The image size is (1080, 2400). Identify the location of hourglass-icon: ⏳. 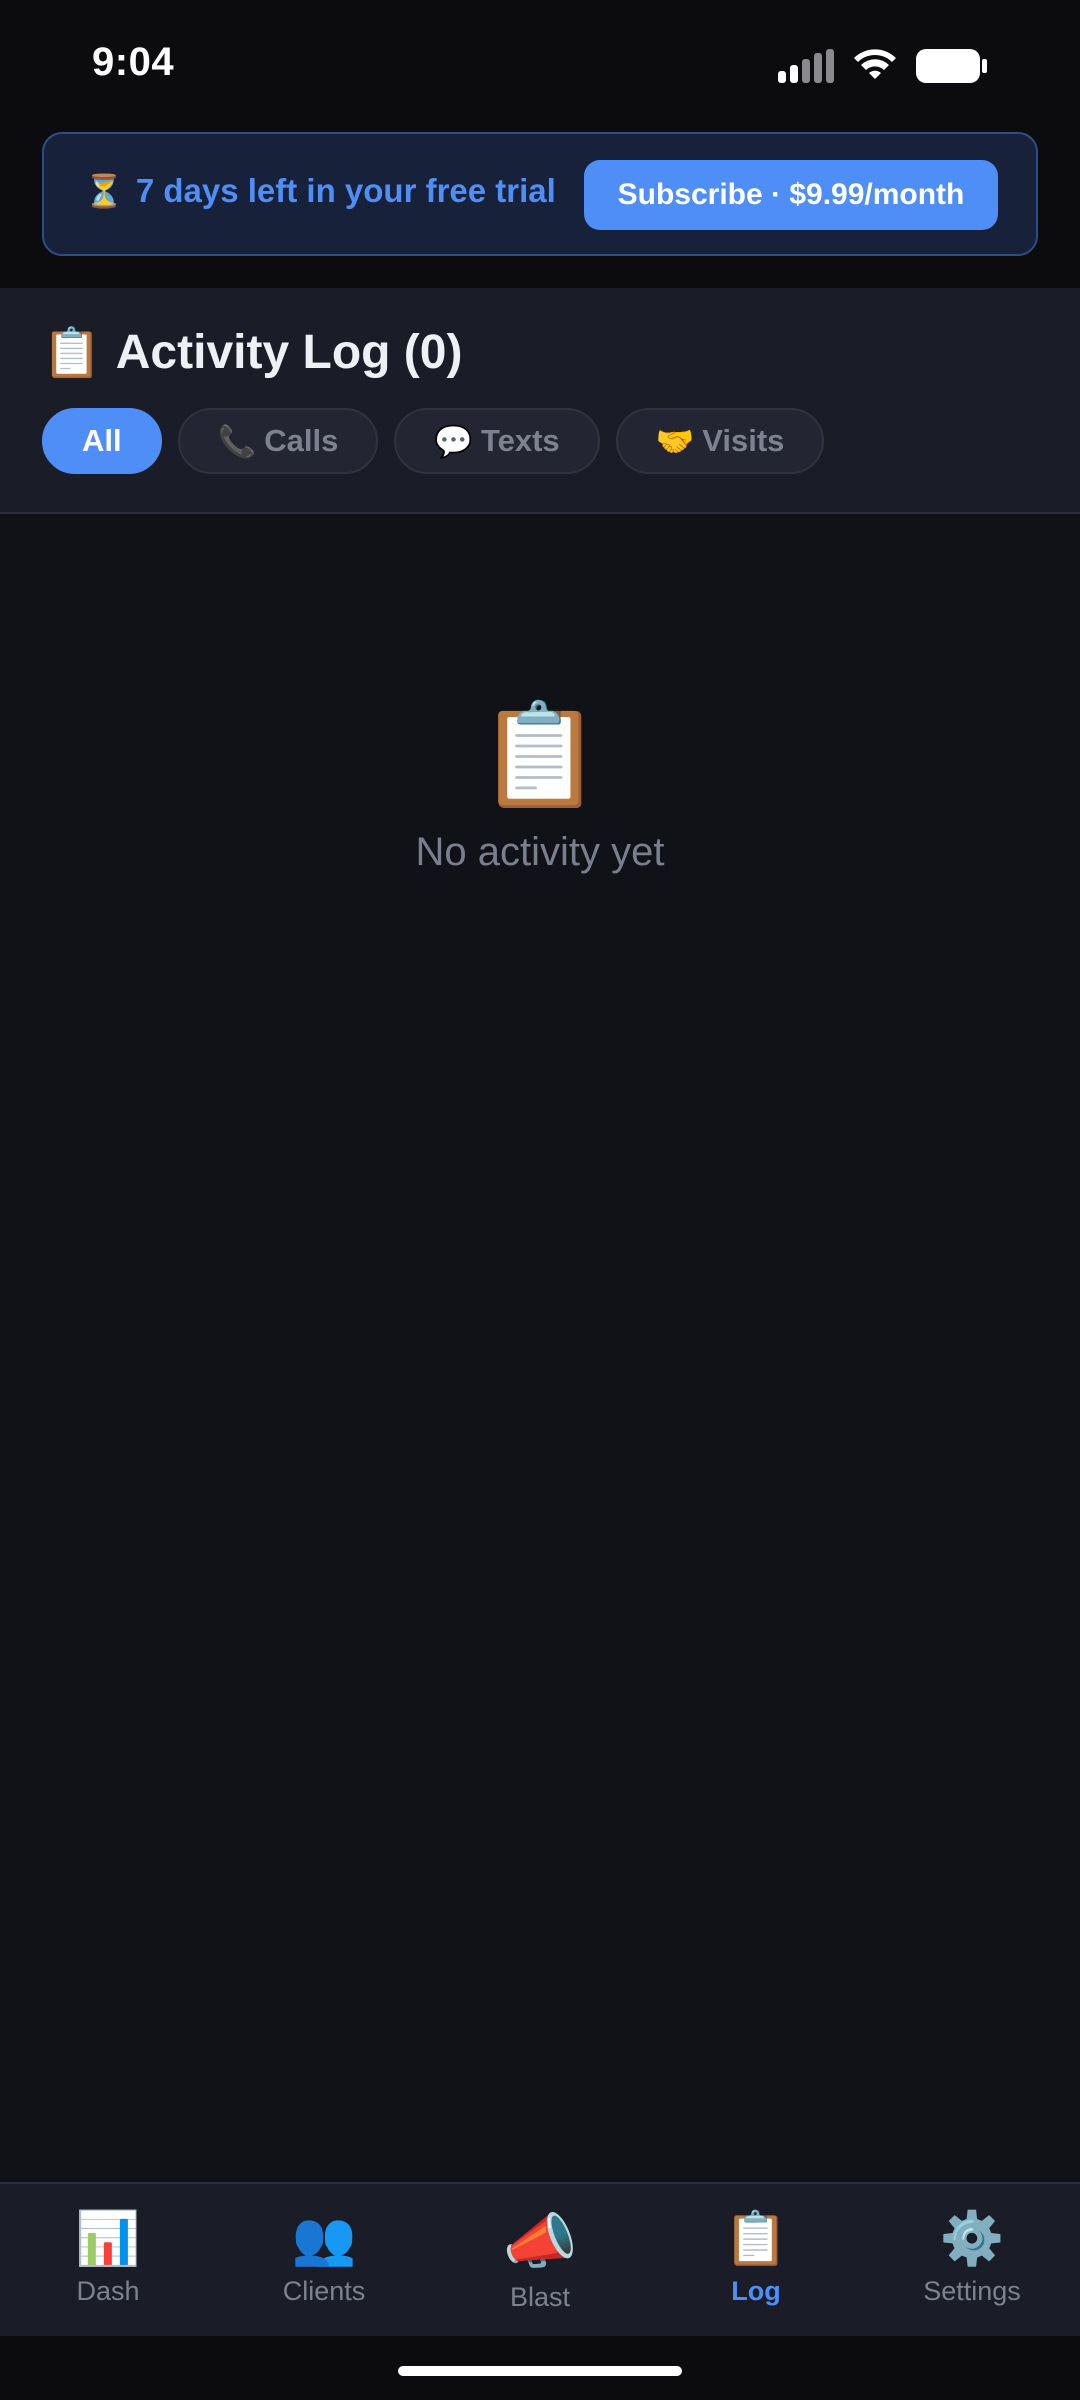
(104, 191).